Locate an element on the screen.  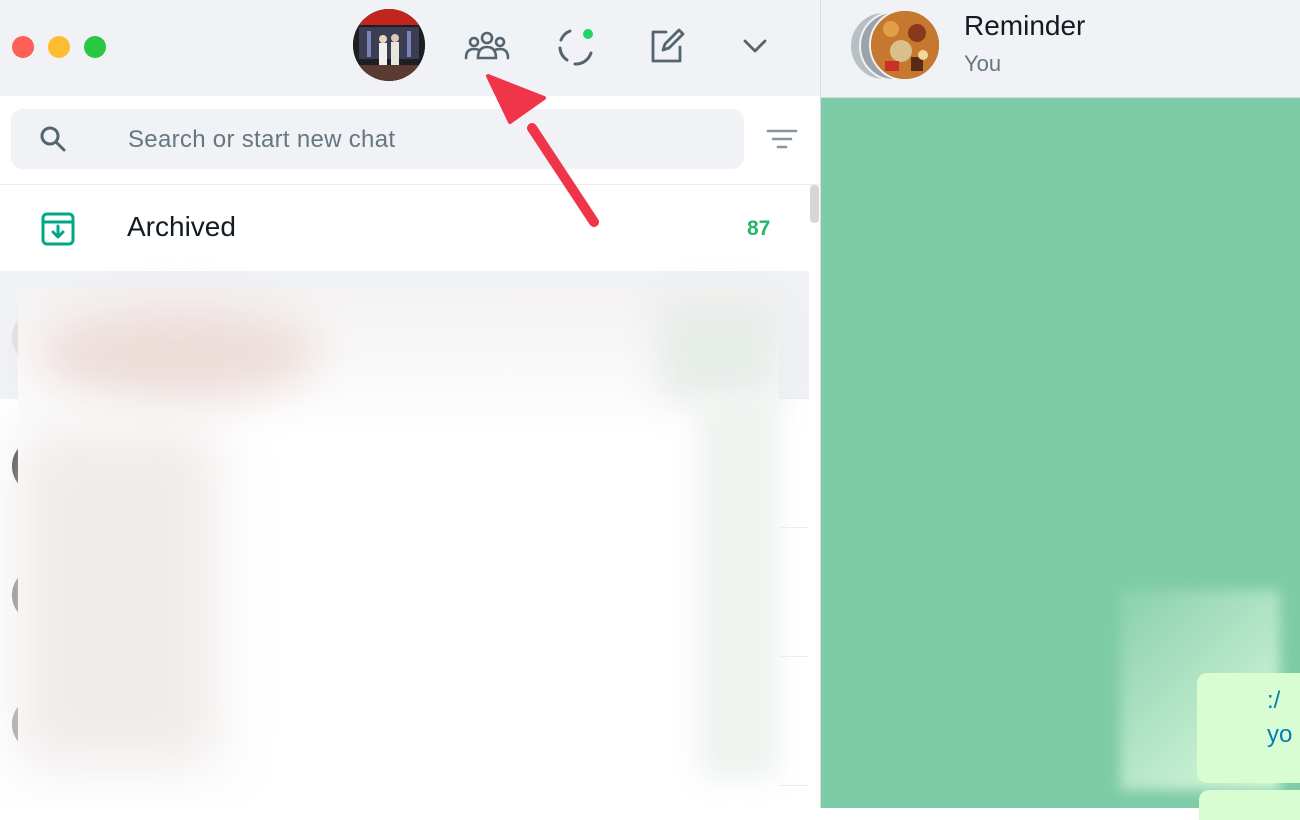
new-chat-button is located at coordinates (666, 46).